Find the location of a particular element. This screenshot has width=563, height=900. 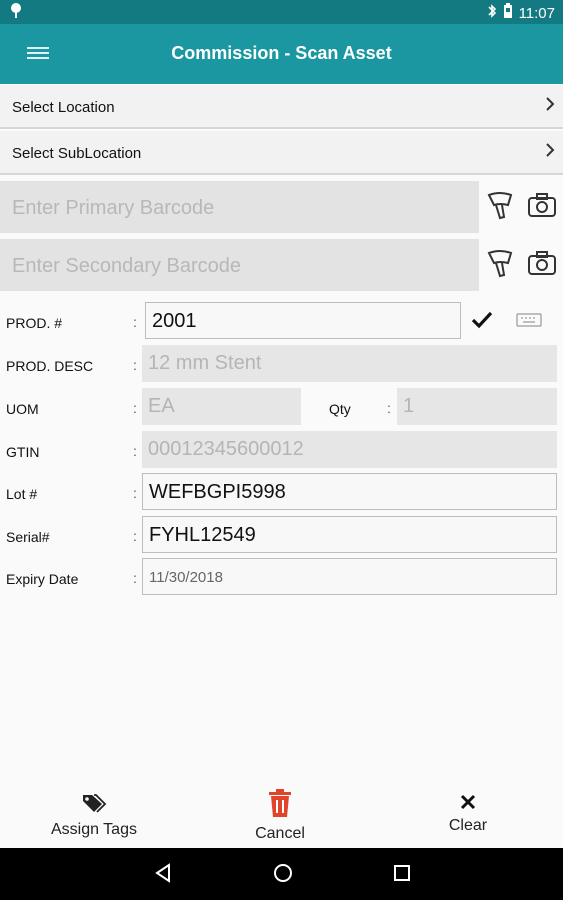

page-title: Commission - Scan Asset is located at coordinates (281, 53).